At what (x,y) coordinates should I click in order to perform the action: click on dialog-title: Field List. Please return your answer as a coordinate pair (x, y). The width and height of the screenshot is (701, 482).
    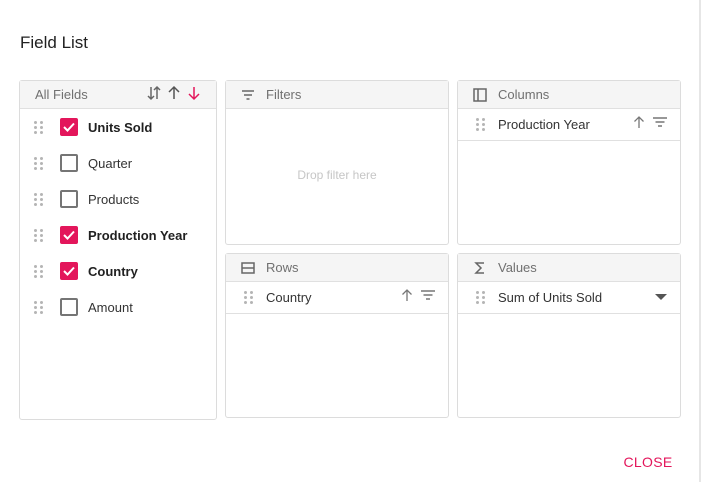
    Looking at the image, I should click on (54, 42).